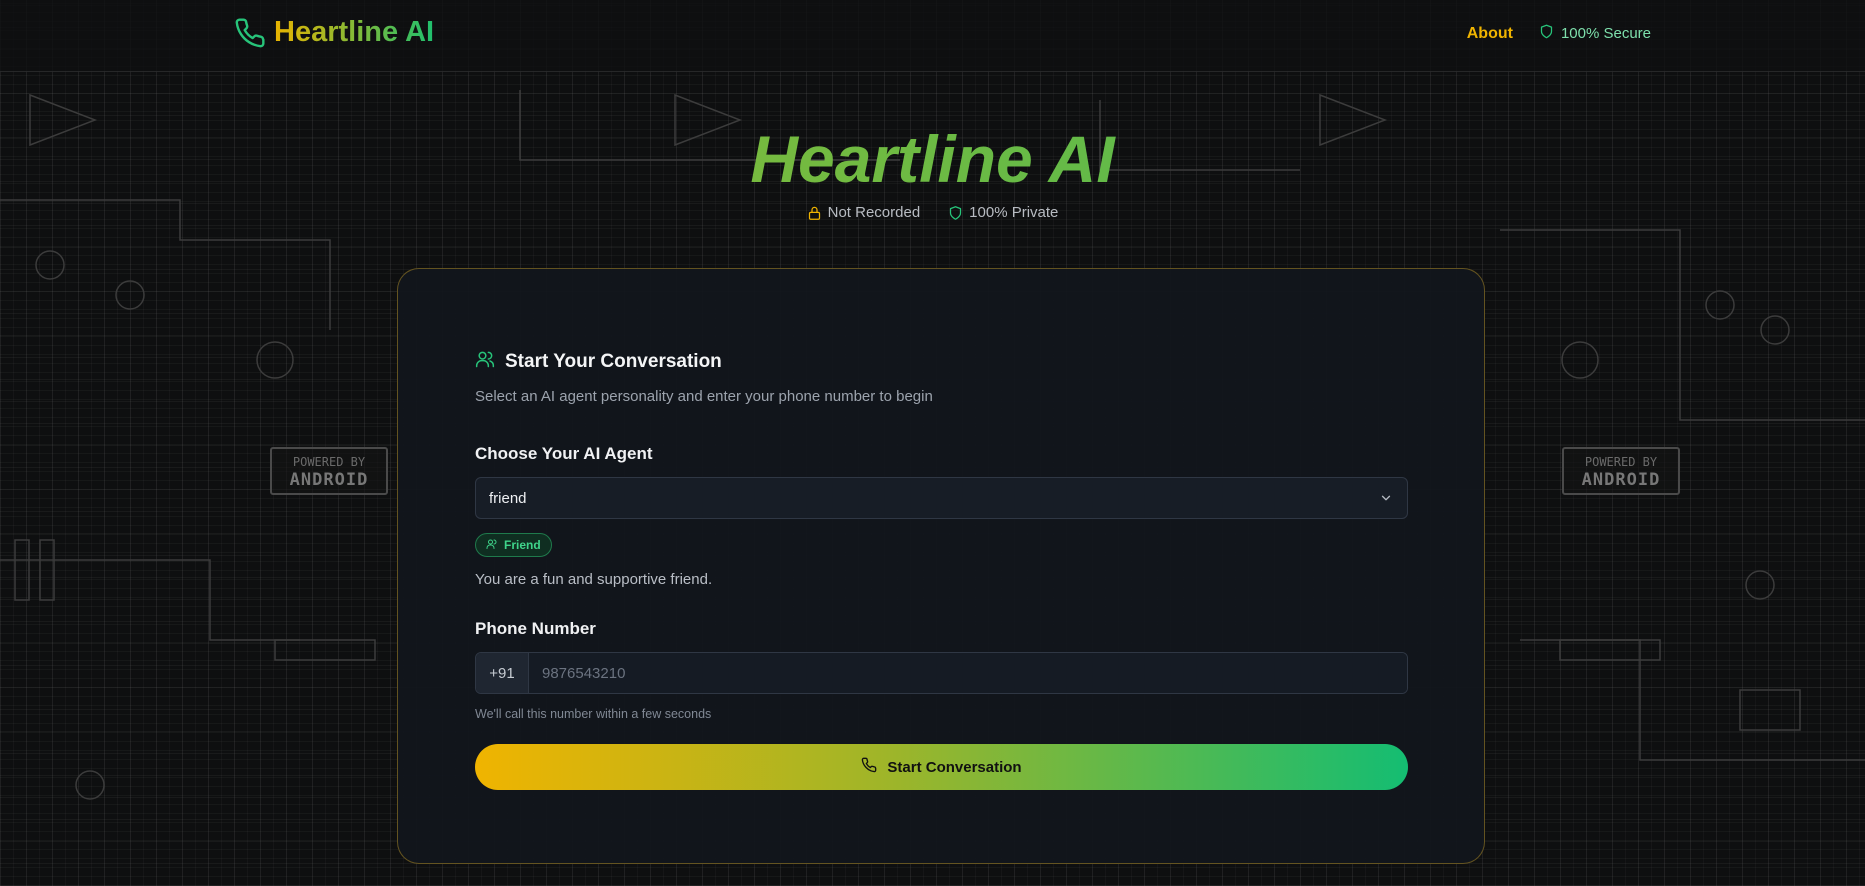 Image resolution: width=1865 pixels, height=886 pixels. I want to click on brand-name: Heartline AI, so click(354, 32).